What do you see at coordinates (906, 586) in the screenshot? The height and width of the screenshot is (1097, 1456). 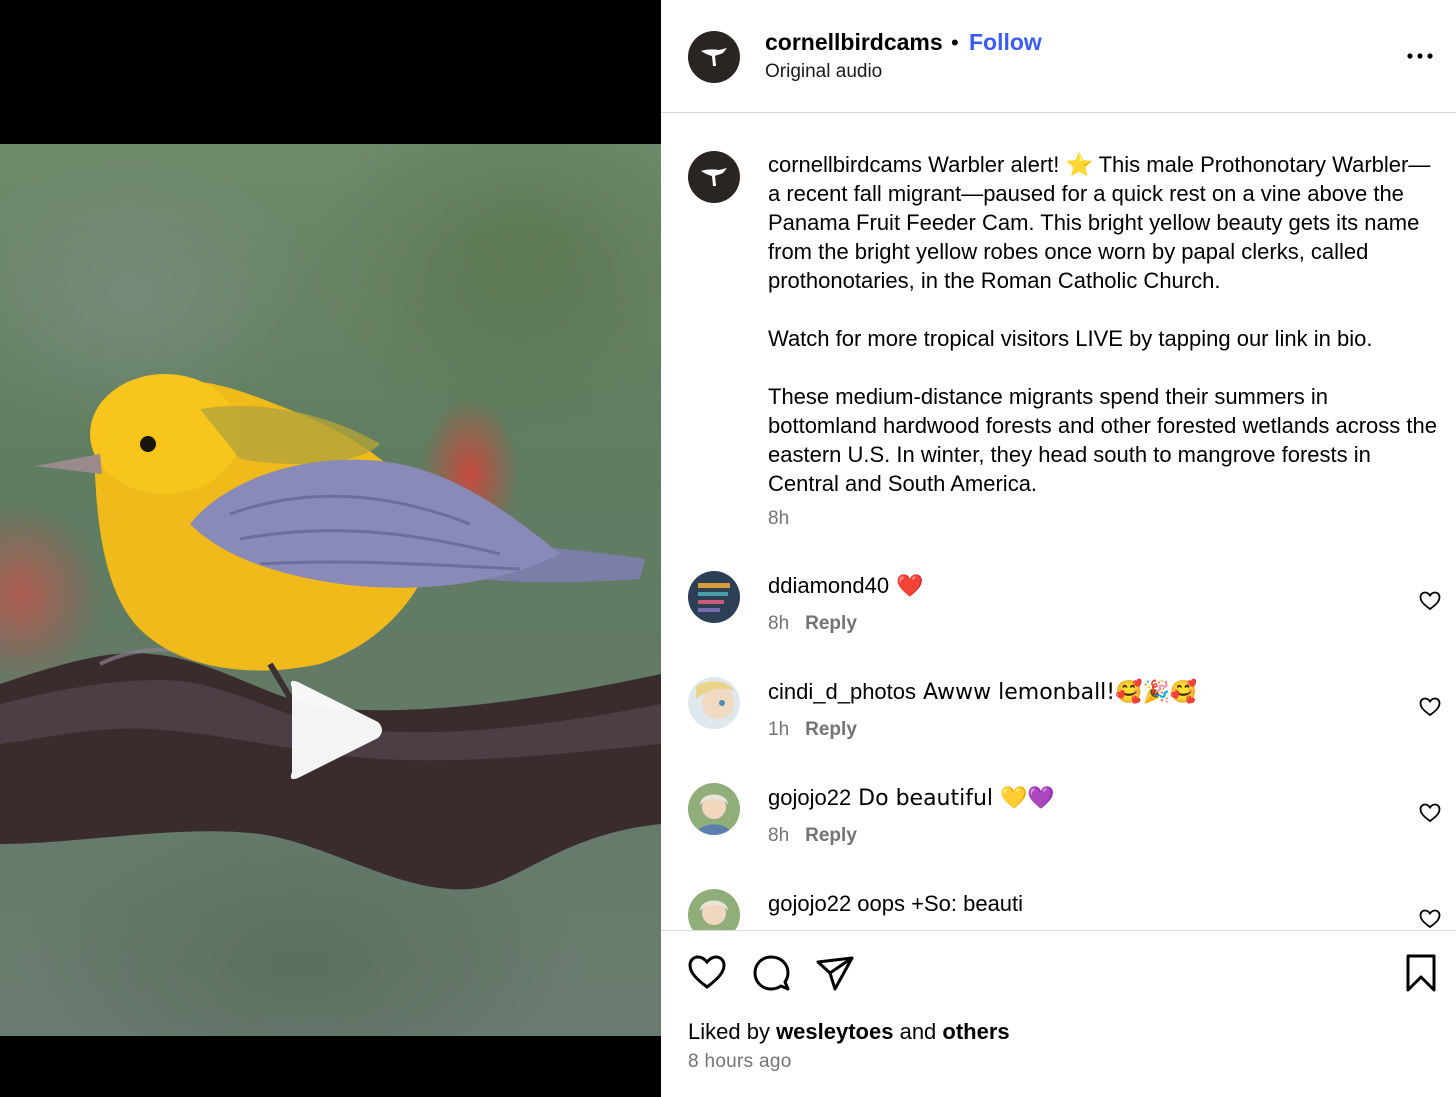 I see `comment-body: ❤️` at bounding box center [906, 586].